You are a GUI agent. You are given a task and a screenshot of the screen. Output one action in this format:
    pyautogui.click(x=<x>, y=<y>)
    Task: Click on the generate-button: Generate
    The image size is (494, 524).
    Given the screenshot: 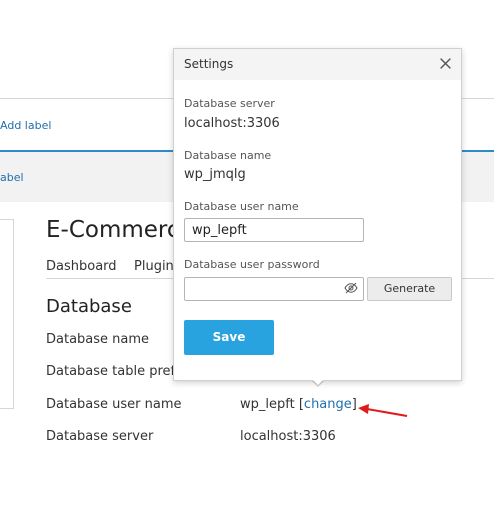 What is the action you would take?
    pyautogui.click(x=409, y=289)
    